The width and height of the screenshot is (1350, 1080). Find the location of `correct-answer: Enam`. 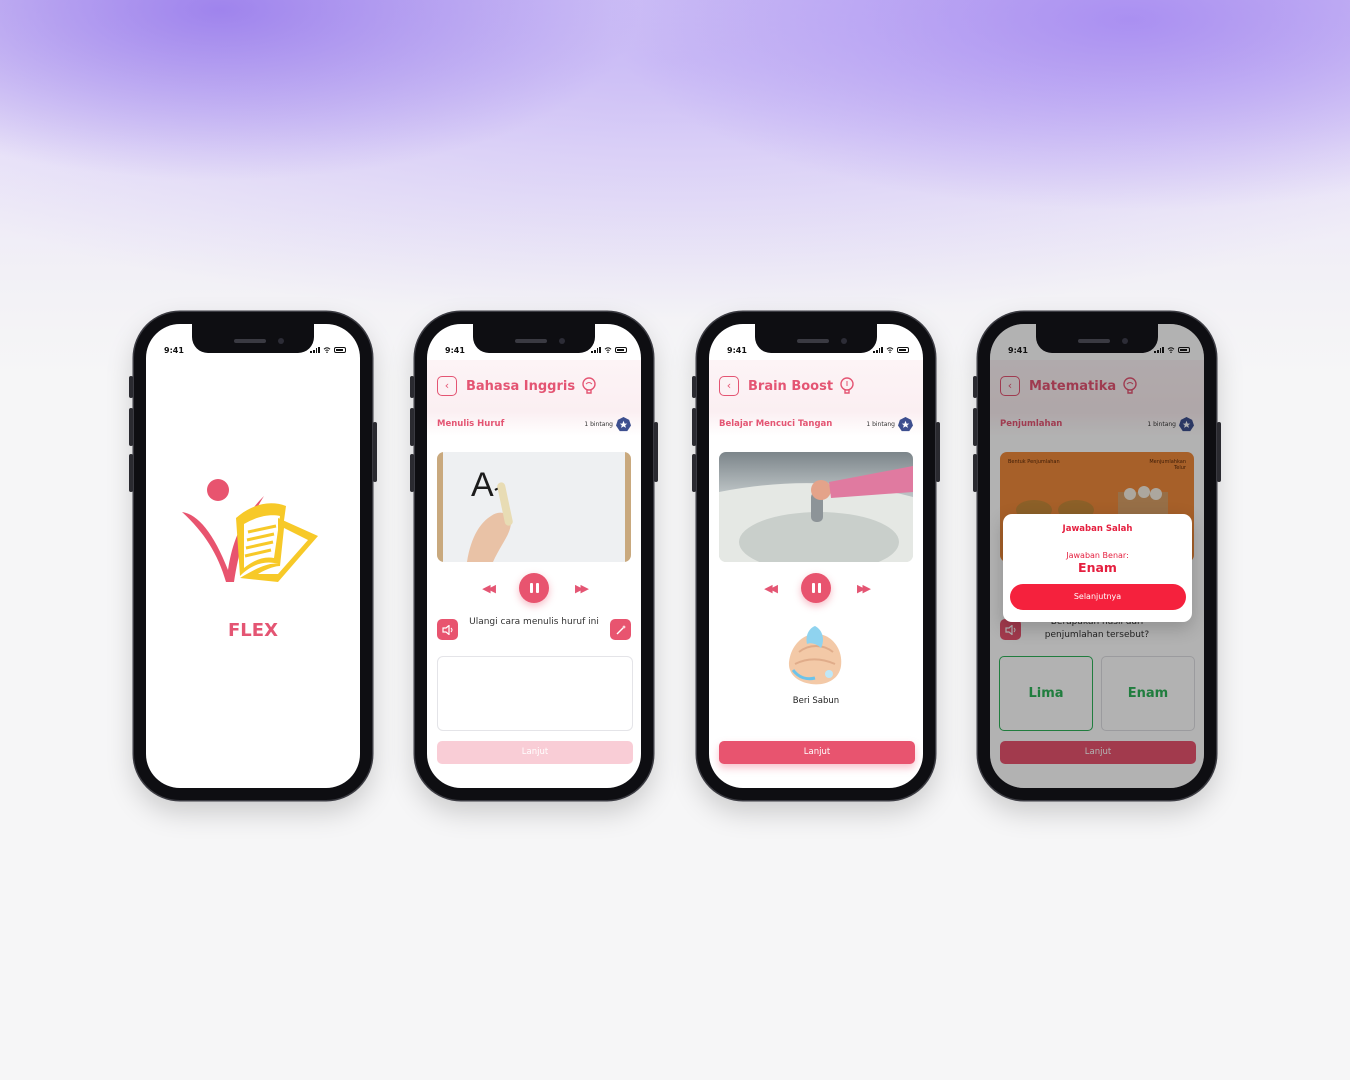

correct-answer: Enam is located at coordinates (1097, 567).